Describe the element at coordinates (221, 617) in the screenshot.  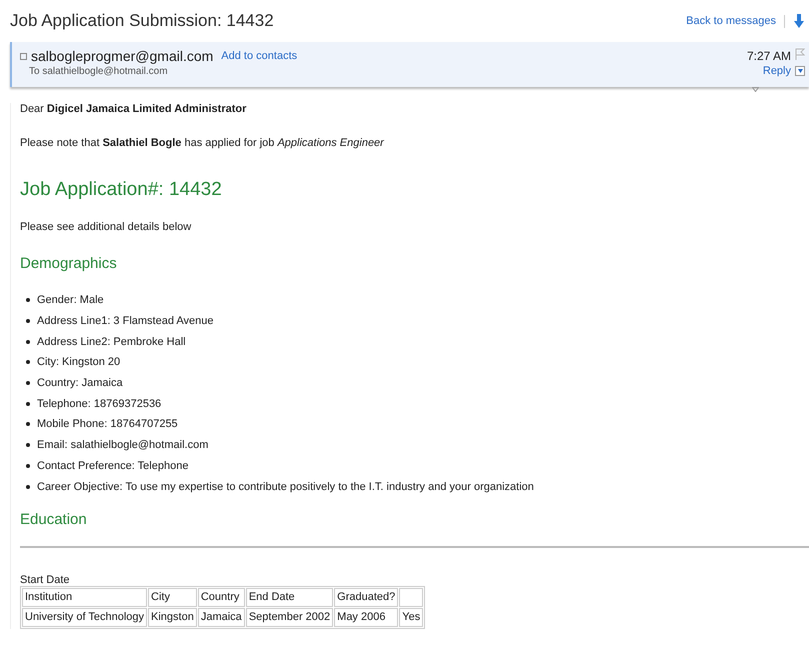
I see `table-cell: Jamaica` at that location.